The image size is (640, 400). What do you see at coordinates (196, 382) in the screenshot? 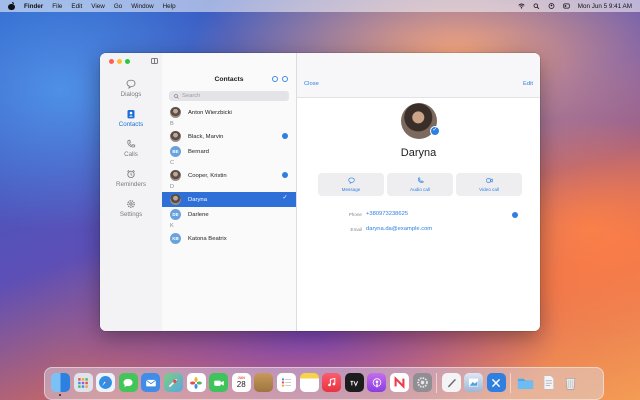
I see `photos-icon` at bounding box center [196, 382].